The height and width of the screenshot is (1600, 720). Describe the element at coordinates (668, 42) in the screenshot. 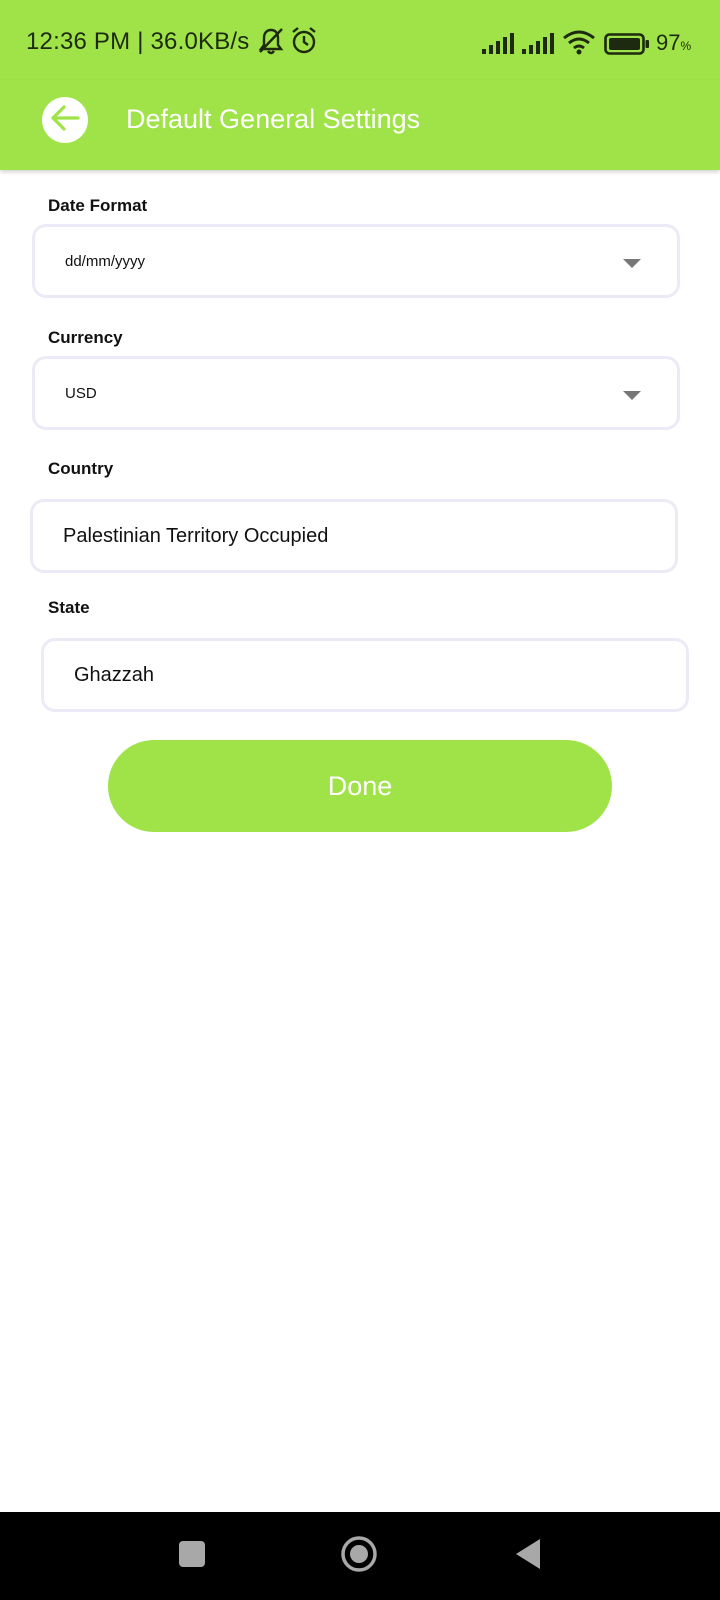

I see `battery-value: 97` at that location.